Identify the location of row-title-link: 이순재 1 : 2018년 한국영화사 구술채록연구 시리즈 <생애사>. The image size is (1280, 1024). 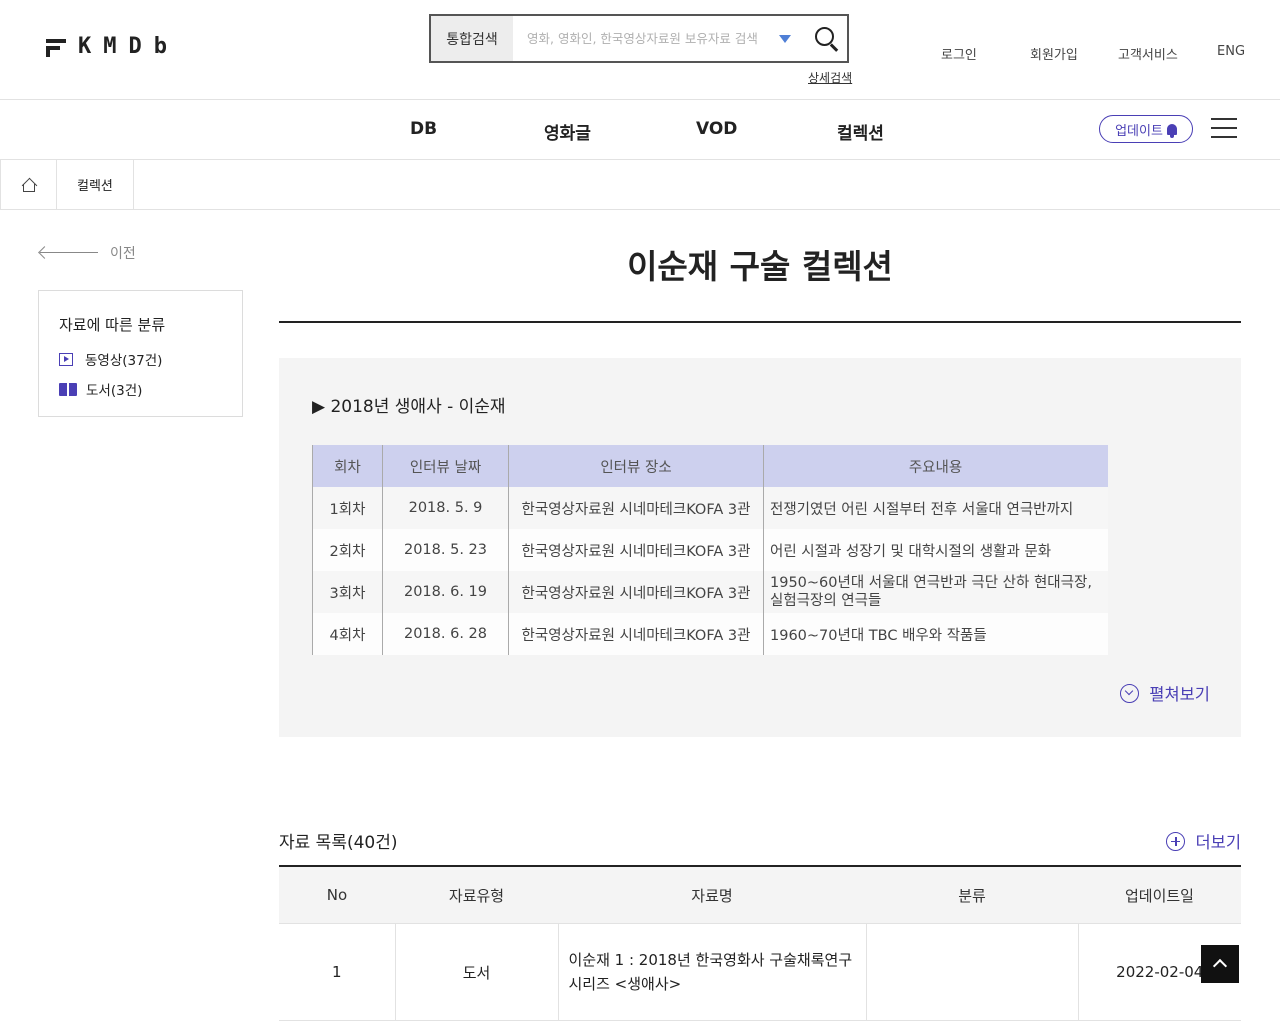
(712, 972).